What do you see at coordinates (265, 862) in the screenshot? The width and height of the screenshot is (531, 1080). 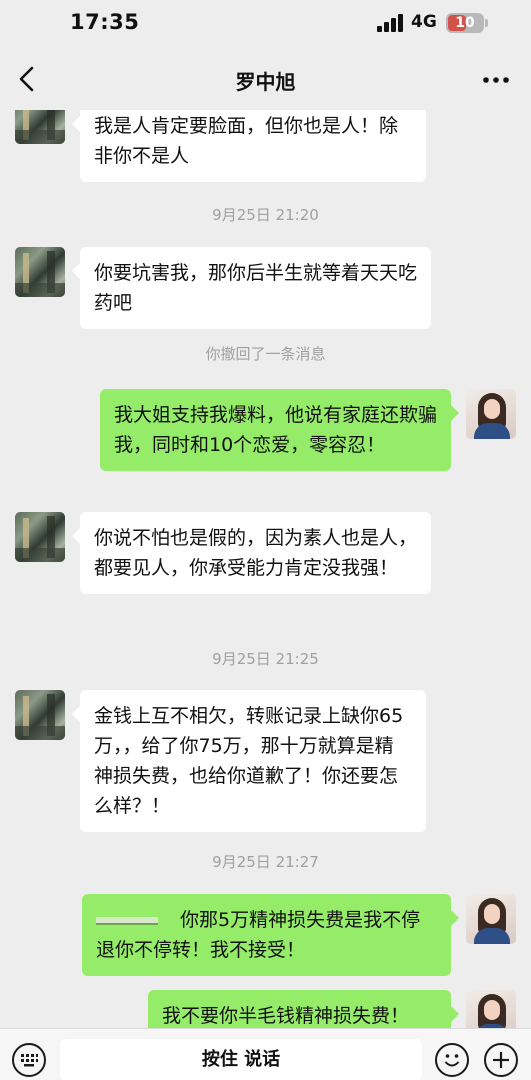 I see `message-timestamp: 9月25日 21:27` at bounding box center [265, 862].